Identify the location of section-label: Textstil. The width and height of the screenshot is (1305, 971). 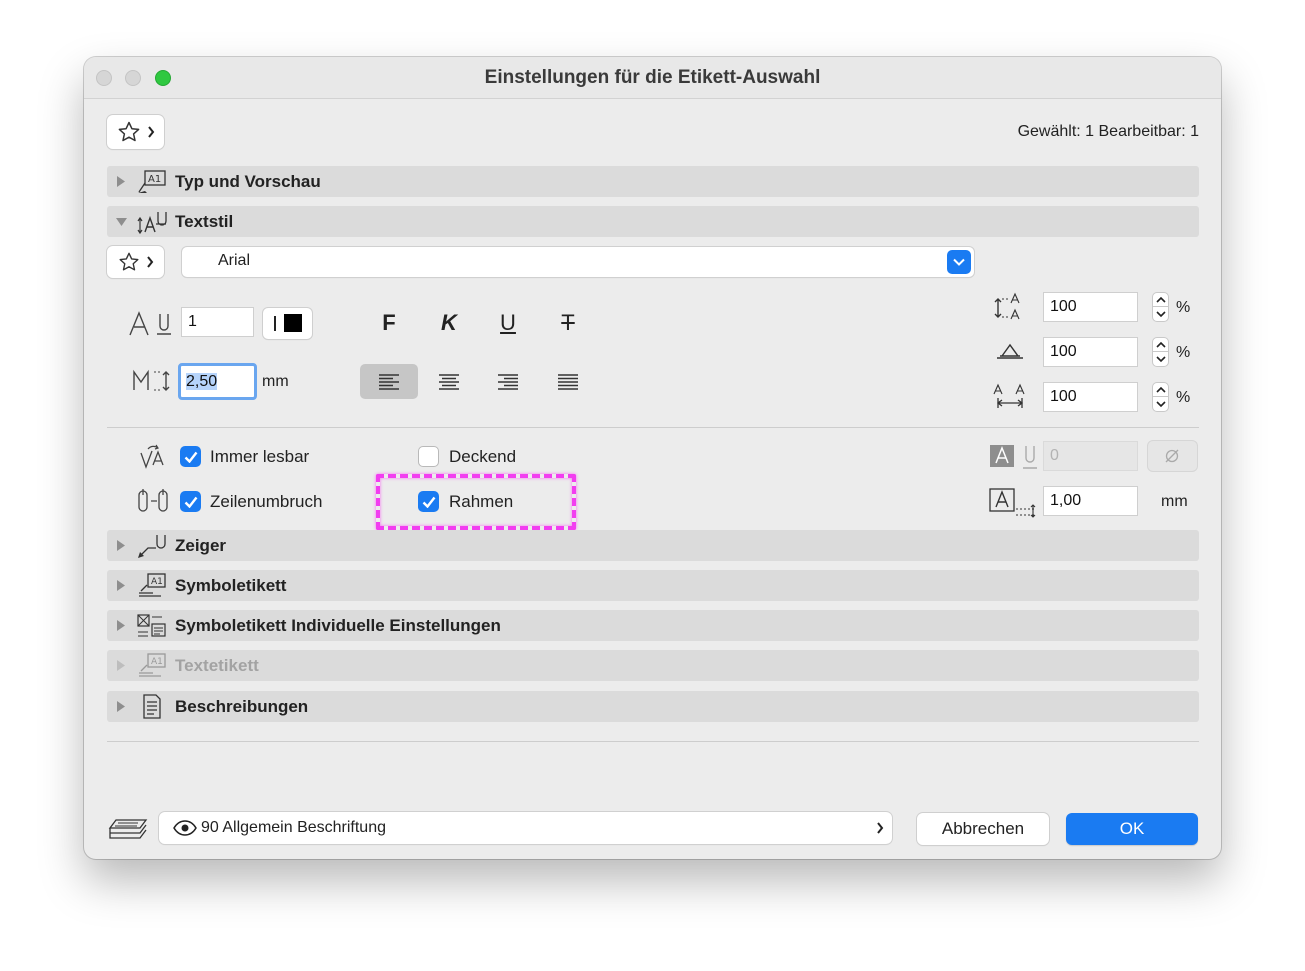
(204, 221).